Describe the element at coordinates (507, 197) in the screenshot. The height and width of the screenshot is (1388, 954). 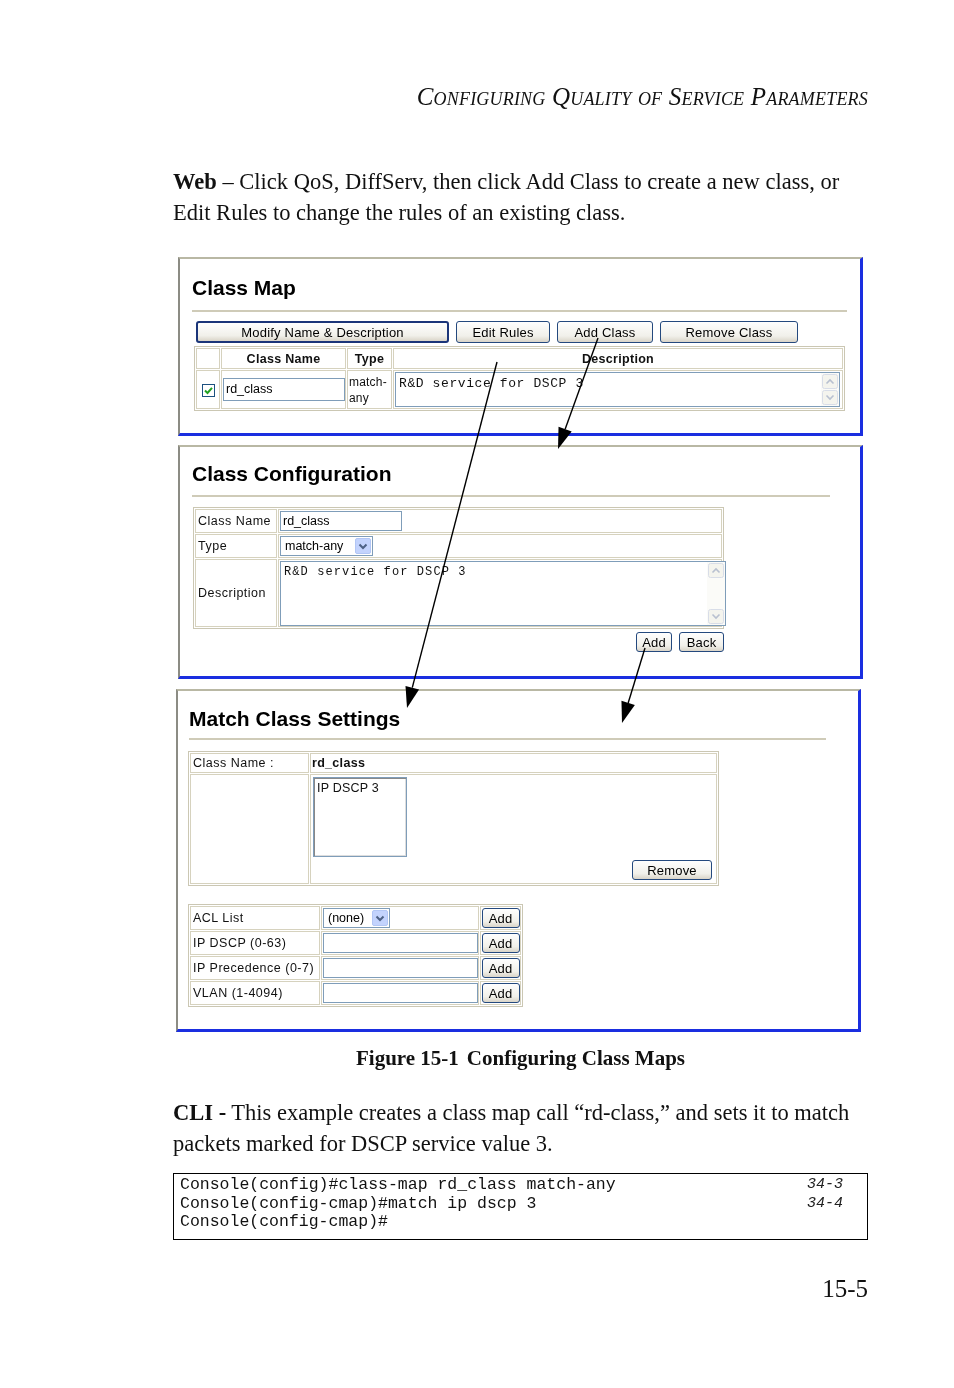
I see `intro-paragraph: Web – Click QoS, DiffServ, then click Add Class to create a new class, or Edit Rules to change the rules of an existing class.` at that location.